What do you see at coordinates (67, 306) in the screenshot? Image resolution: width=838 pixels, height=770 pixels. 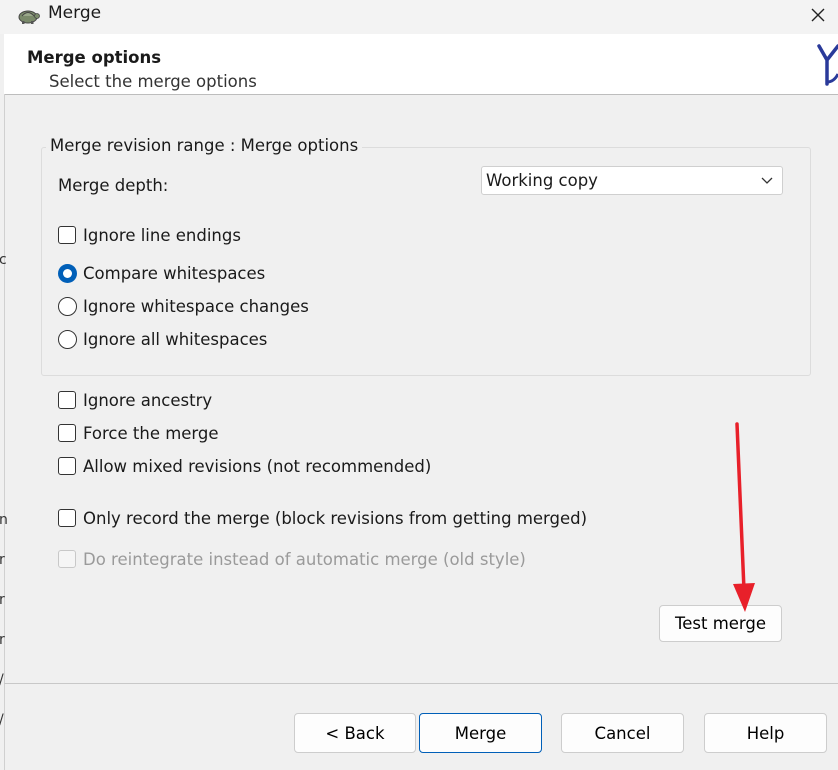 I see `ignore-whitespace-changes-radio` at bounding box center [67, 306].